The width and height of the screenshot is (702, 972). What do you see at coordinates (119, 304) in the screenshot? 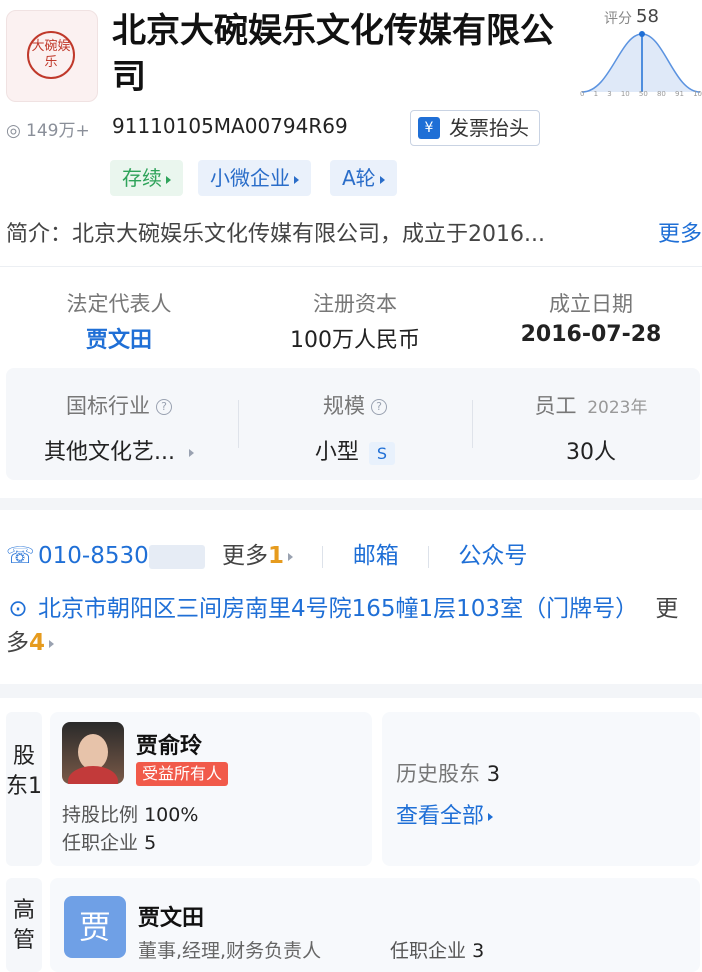
I see `legal-rep-label: 法定代表人` at bounding box center [119, 304].